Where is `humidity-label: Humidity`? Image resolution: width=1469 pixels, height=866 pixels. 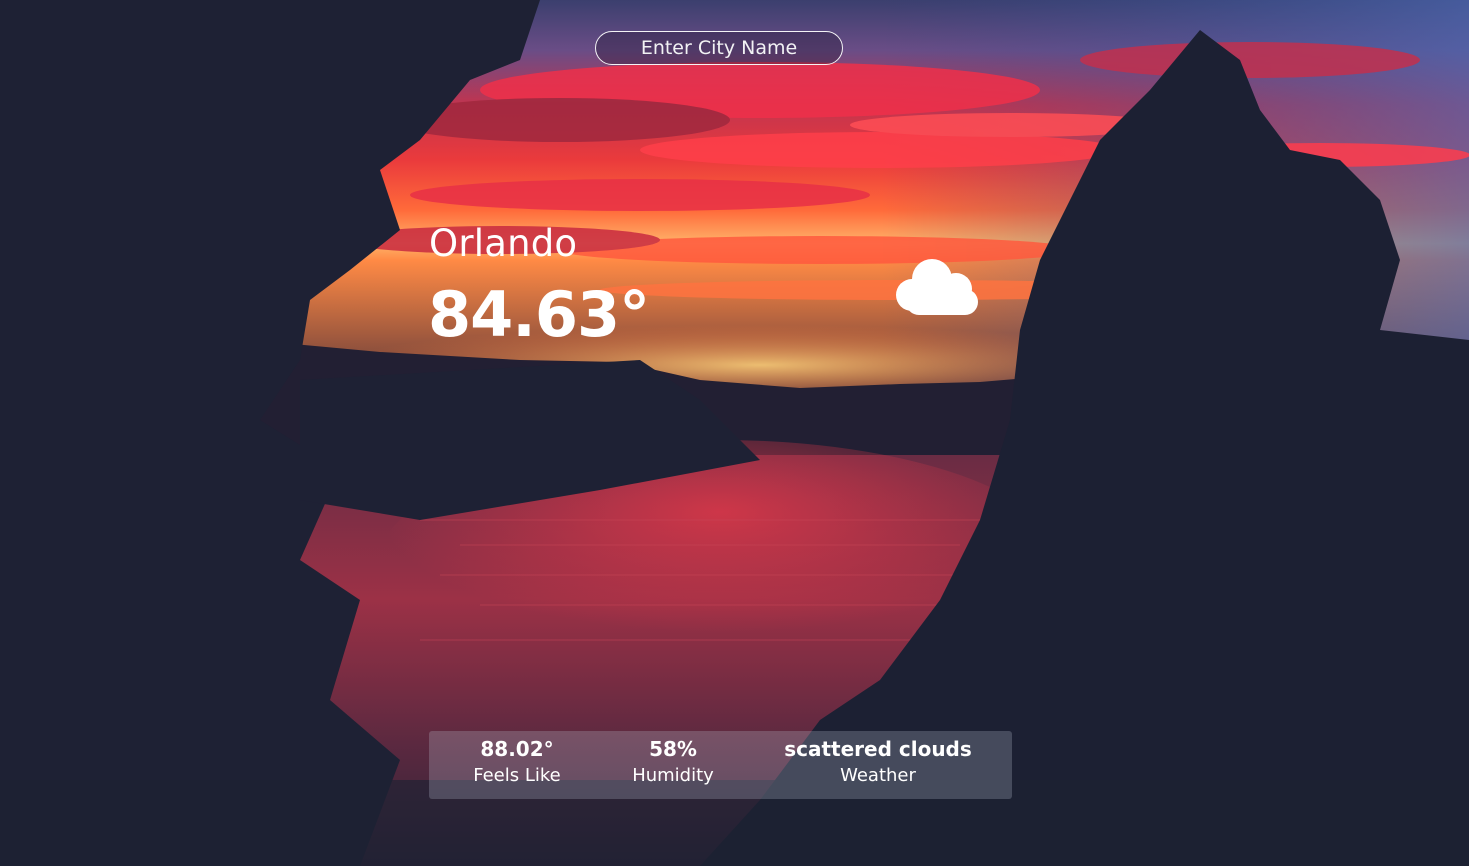 humidity-label: Humidity is located at coordinates (673, 775).